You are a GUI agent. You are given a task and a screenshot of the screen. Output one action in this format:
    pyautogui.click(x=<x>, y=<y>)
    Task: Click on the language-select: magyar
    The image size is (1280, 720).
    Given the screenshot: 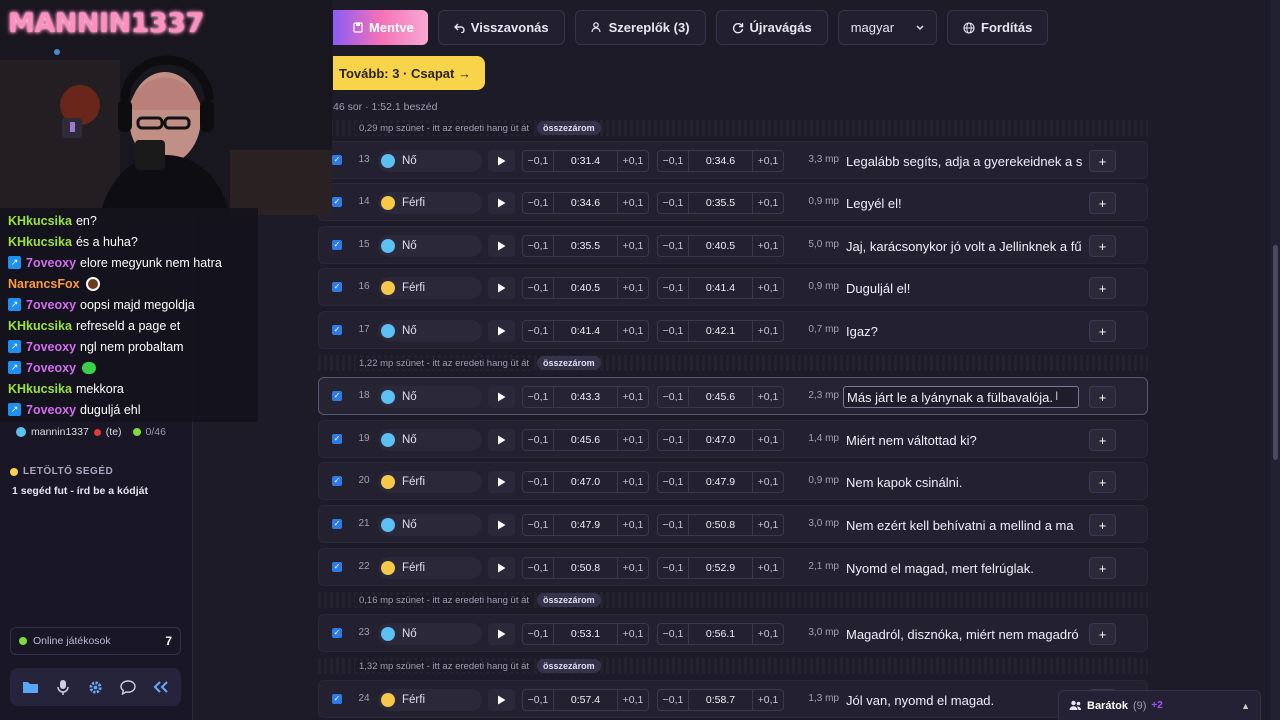 What is the action you would take?
    pyautogui.click(x=887, y=27)
    